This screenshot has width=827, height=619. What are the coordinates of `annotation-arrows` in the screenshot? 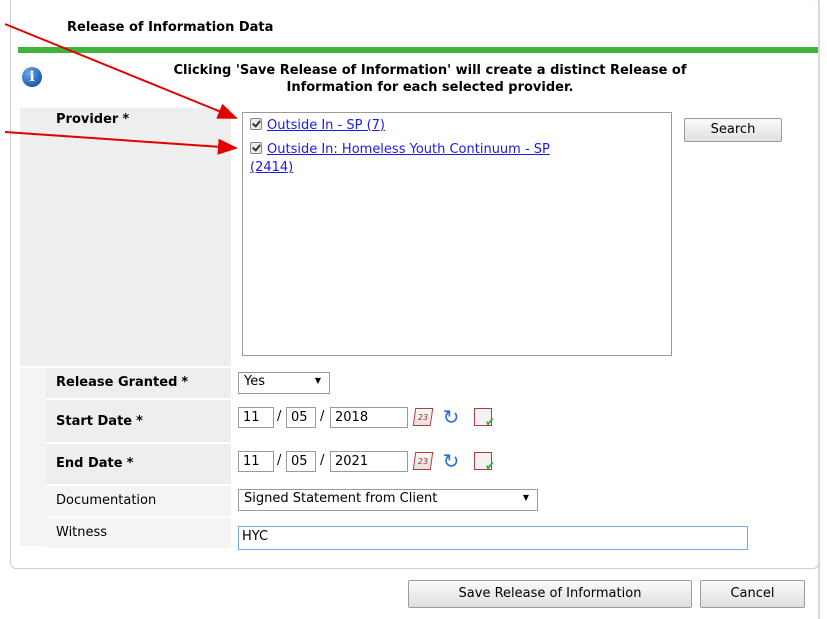 It's located at (121, 89).